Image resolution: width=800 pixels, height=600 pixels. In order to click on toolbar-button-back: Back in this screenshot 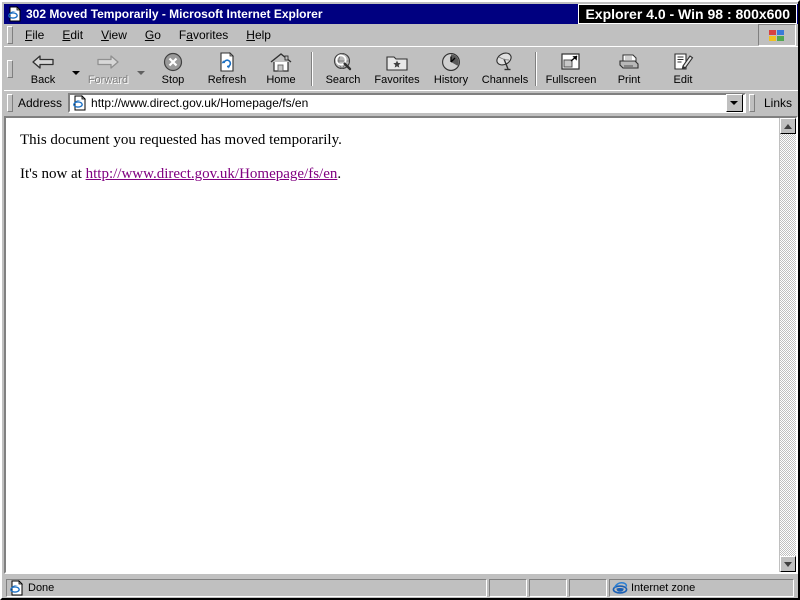, I will do `click(43, 69)`.